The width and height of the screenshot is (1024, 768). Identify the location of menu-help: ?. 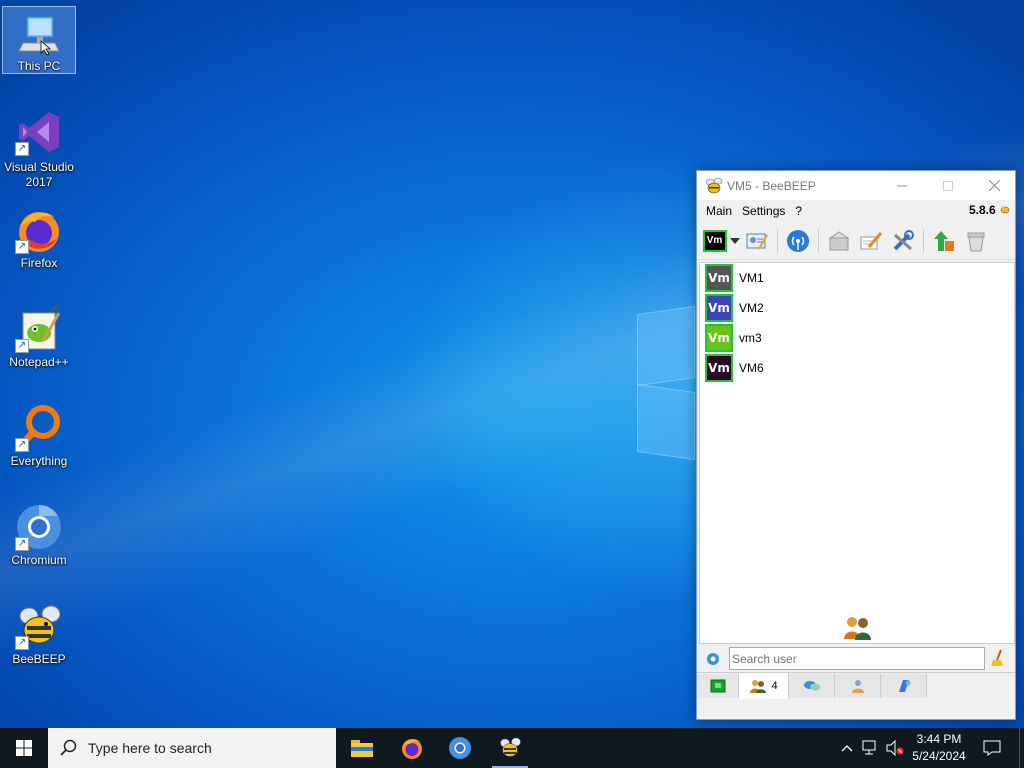
(798, 211).